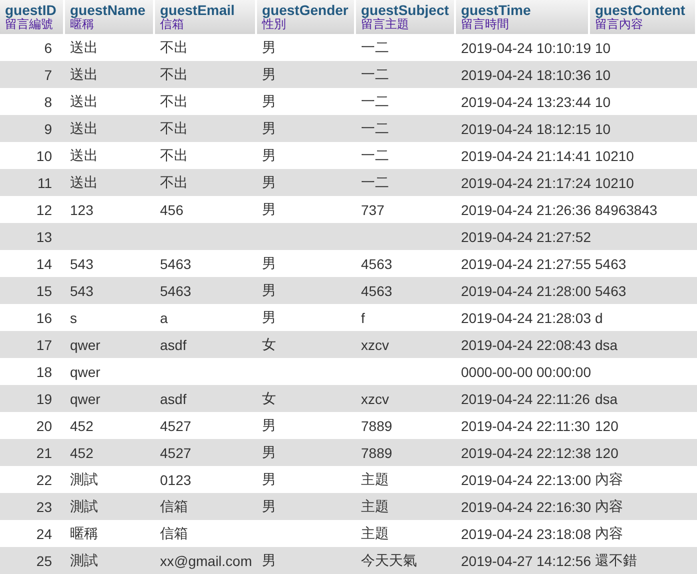 The height and width of the screenshot is (574, 697). What do you see at coordinates (525, 398) in the screenshot?
I see `table-cell: 2019-04-24 22:11:26` at bounding box center [525, 398].